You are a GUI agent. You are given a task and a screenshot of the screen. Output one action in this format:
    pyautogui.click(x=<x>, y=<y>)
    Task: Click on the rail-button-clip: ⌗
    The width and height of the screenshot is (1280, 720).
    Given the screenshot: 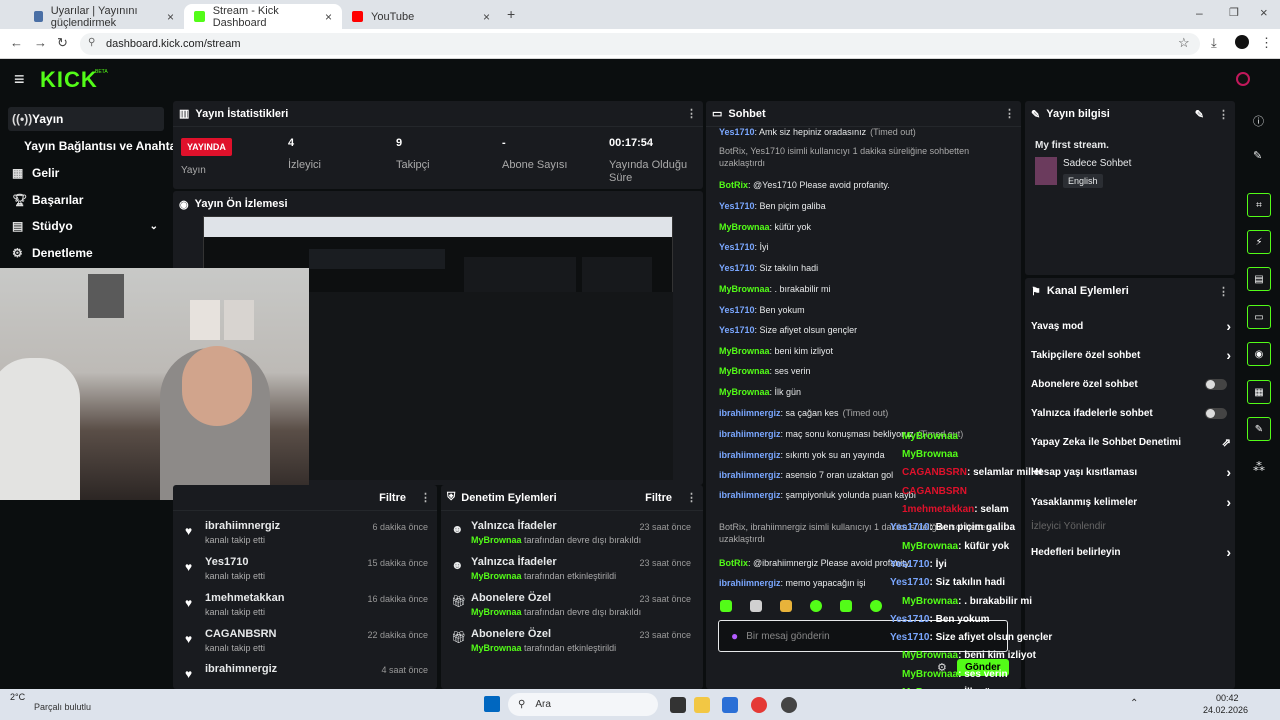 What is the action you would take?
    pyautogui.click(x=1259, y=205)
    